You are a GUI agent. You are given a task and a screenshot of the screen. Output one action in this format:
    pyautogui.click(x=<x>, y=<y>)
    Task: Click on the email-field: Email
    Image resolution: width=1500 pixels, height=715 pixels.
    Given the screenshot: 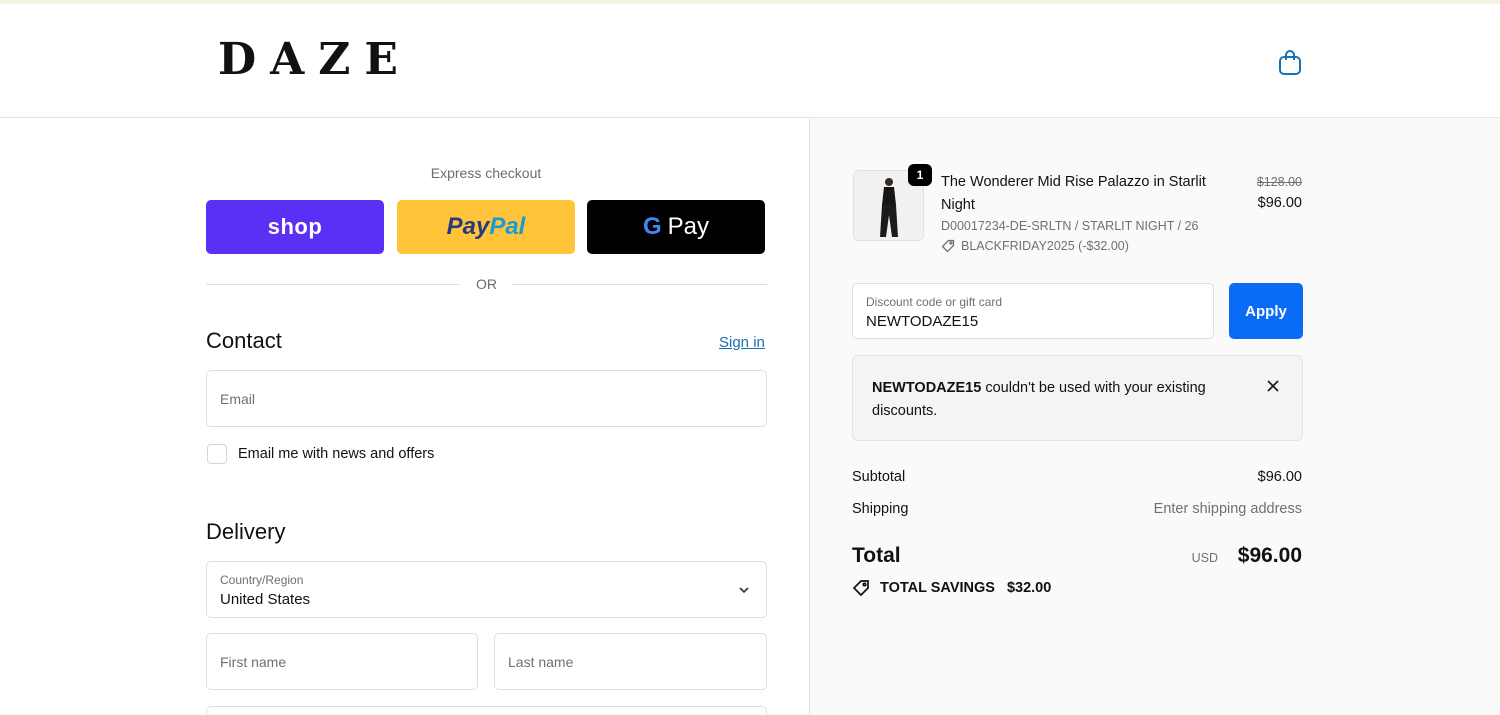 What is the action you would take?
    pyautogui.click(x=486, y=398)
    